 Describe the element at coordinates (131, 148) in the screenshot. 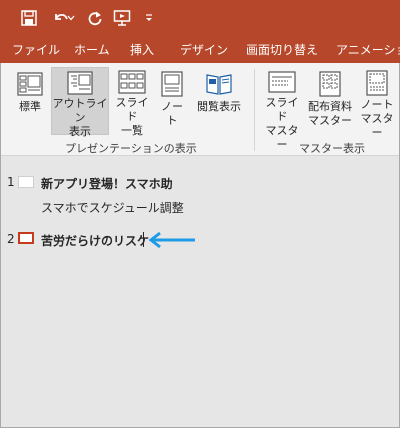

I see `presentation-views-group-label: プレゼンテーションの表示` at that location.